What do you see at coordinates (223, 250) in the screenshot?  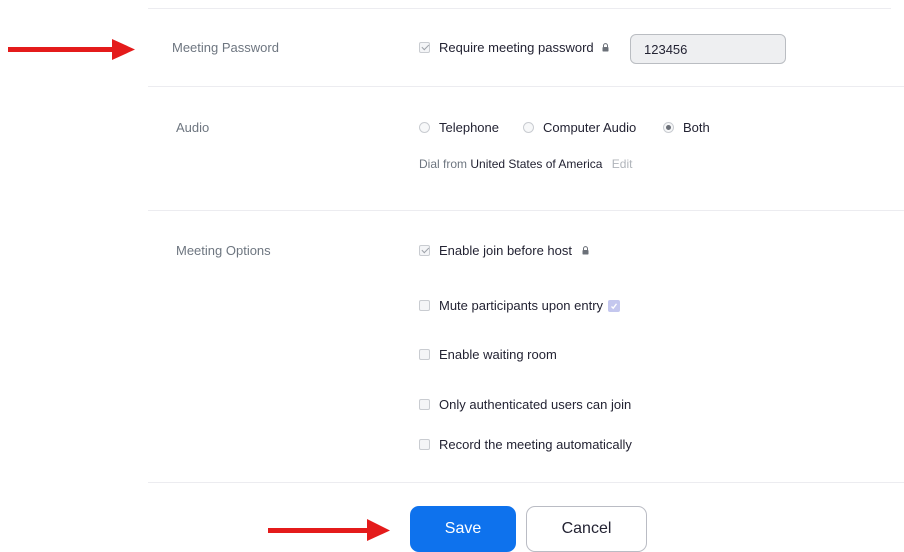 I see `meeting-options-label: Meeting Options` at bounding box center [223, 250].